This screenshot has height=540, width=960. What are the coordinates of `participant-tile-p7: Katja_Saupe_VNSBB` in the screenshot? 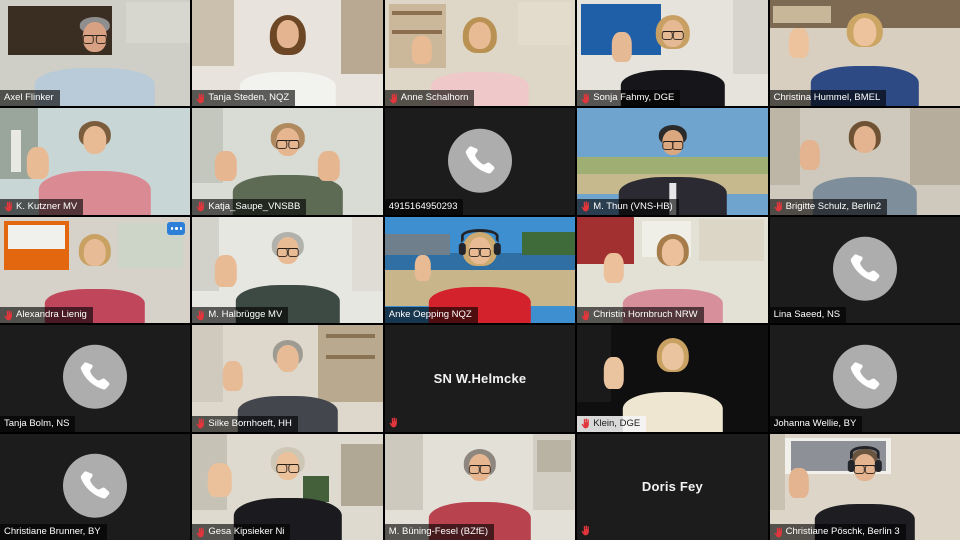 It's located at (287, 161).